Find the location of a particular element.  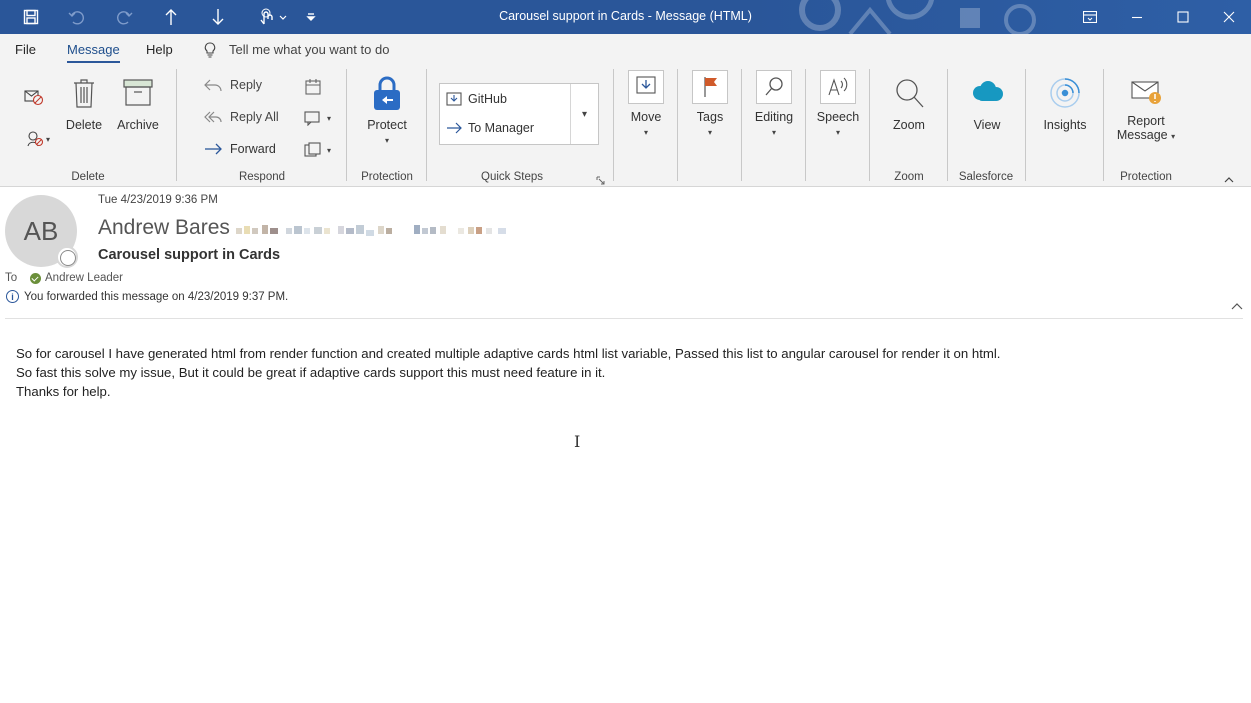

reply-all-label: Reply All is located at coordinates (254, 117).